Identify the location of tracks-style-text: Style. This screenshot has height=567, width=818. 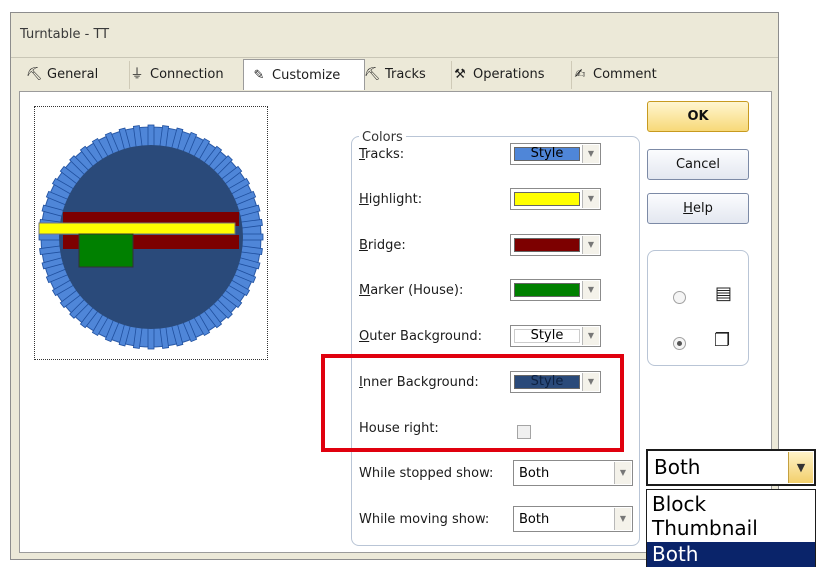
(547, 153).